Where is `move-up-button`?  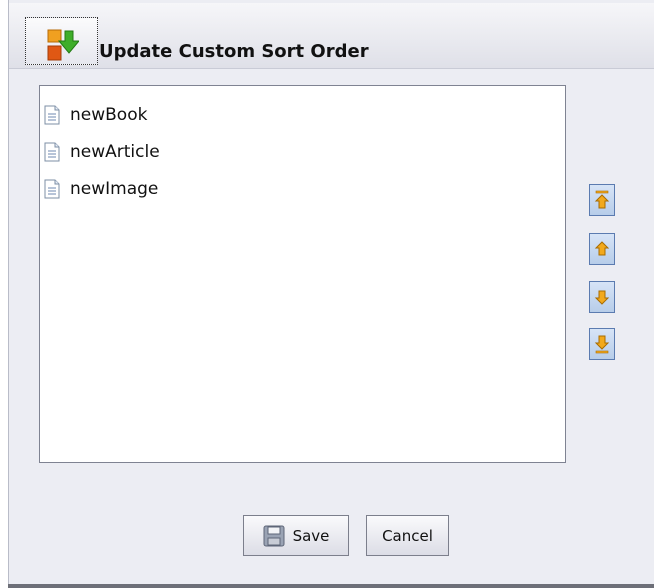
move-up-button is located at coordinates (602, 249).